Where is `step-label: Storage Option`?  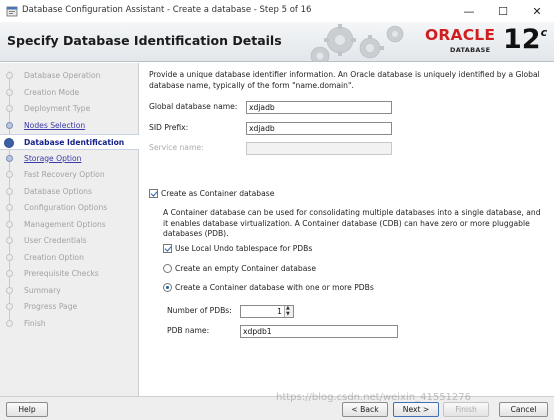
step-label: Storage Option is located at coordinates (52, 158).